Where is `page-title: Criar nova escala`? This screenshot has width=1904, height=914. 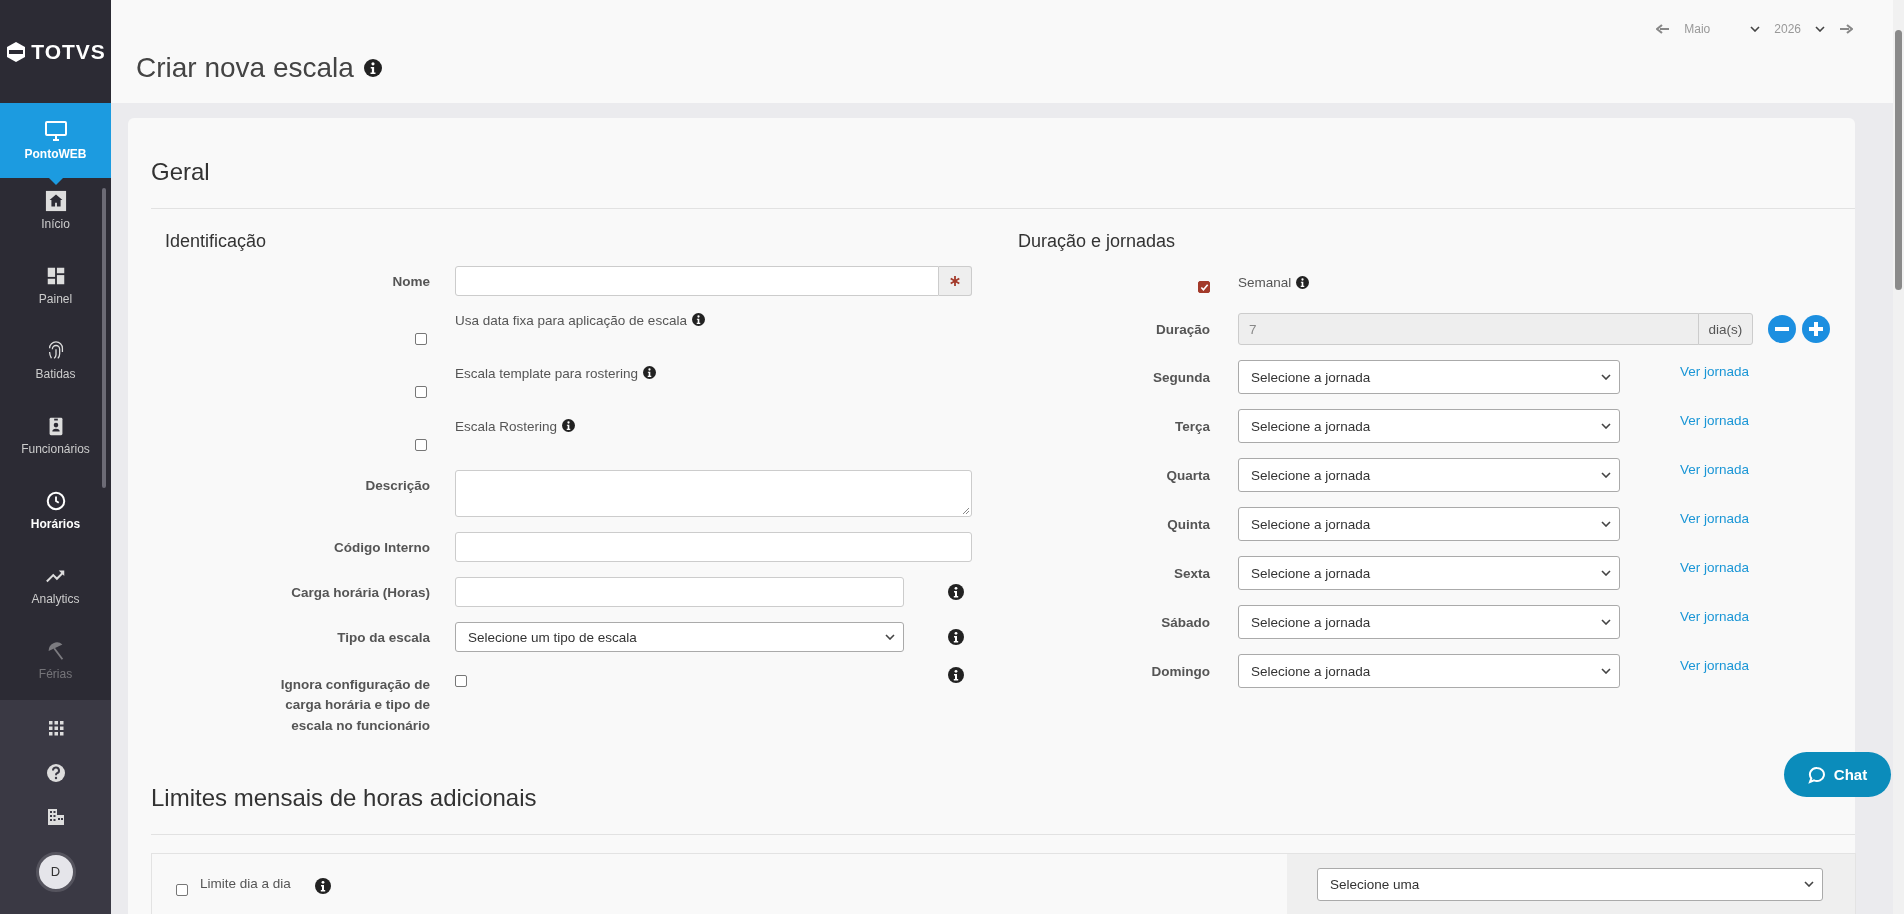
page-title: Criar nova escala is located at coordinates (245, 68).